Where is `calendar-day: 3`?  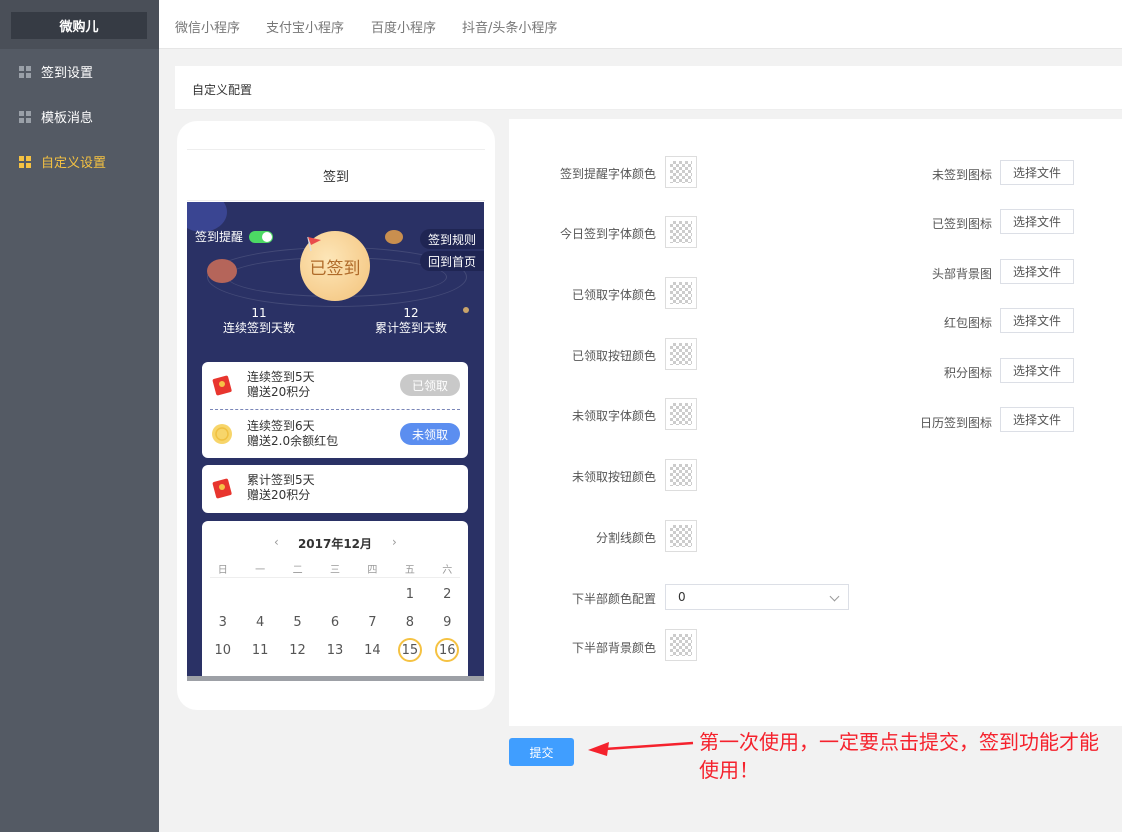
calendar-day: 3 is located at coordinates (222, 622).